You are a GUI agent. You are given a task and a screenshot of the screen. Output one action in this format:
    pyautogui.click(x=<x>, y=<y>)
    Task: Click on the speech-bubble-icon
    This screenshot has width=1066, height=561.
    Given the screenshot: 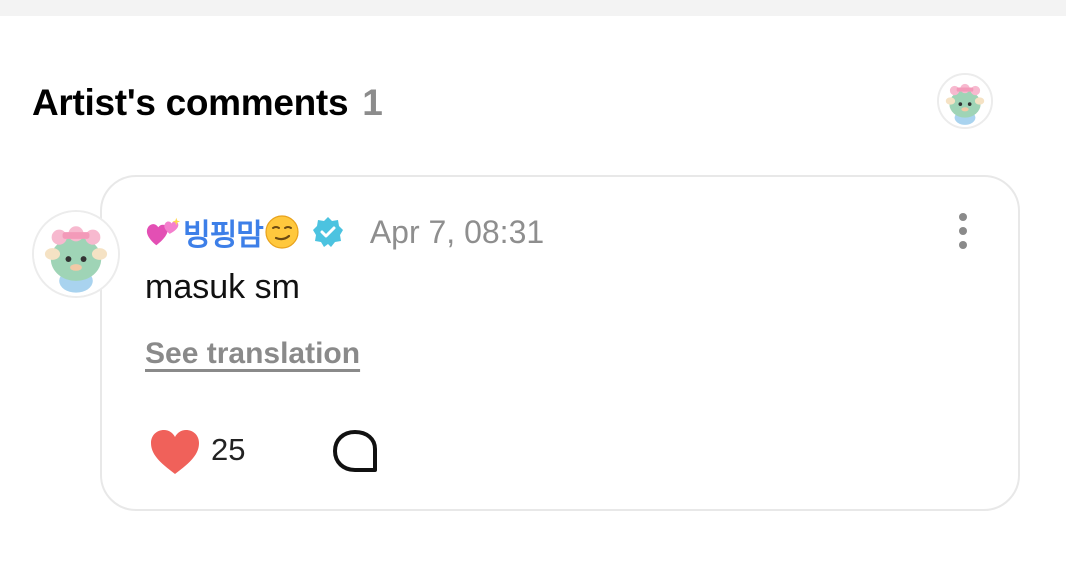 What is the action you would take?
    pyautogui.click(x=355, y=451)
    